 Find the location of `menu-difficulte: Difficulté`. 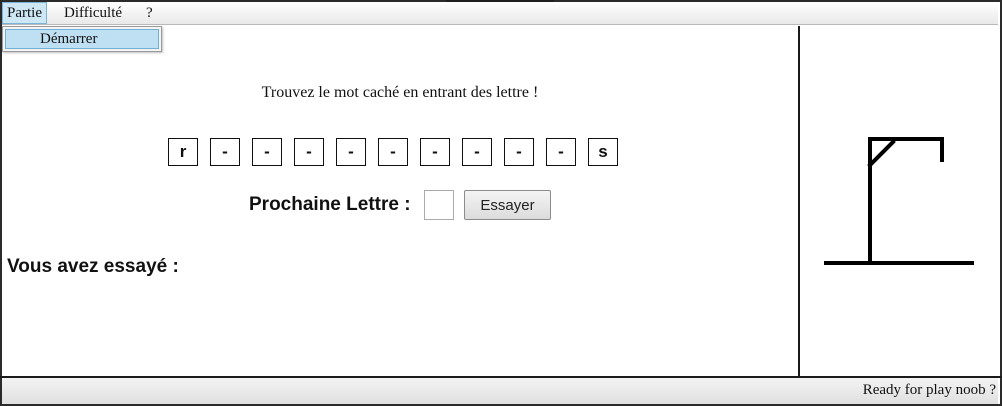

menu-difficulte: Difficulté is located at coordinates (93, 13).